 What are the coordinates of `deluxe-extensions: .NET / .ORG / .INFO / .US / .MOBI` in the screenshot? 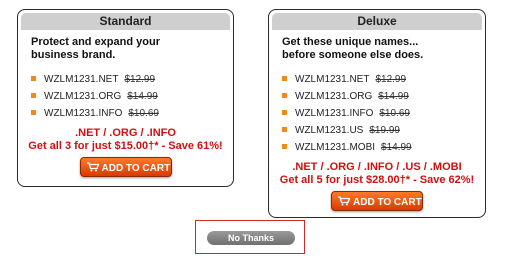 It's located at (377, 167).